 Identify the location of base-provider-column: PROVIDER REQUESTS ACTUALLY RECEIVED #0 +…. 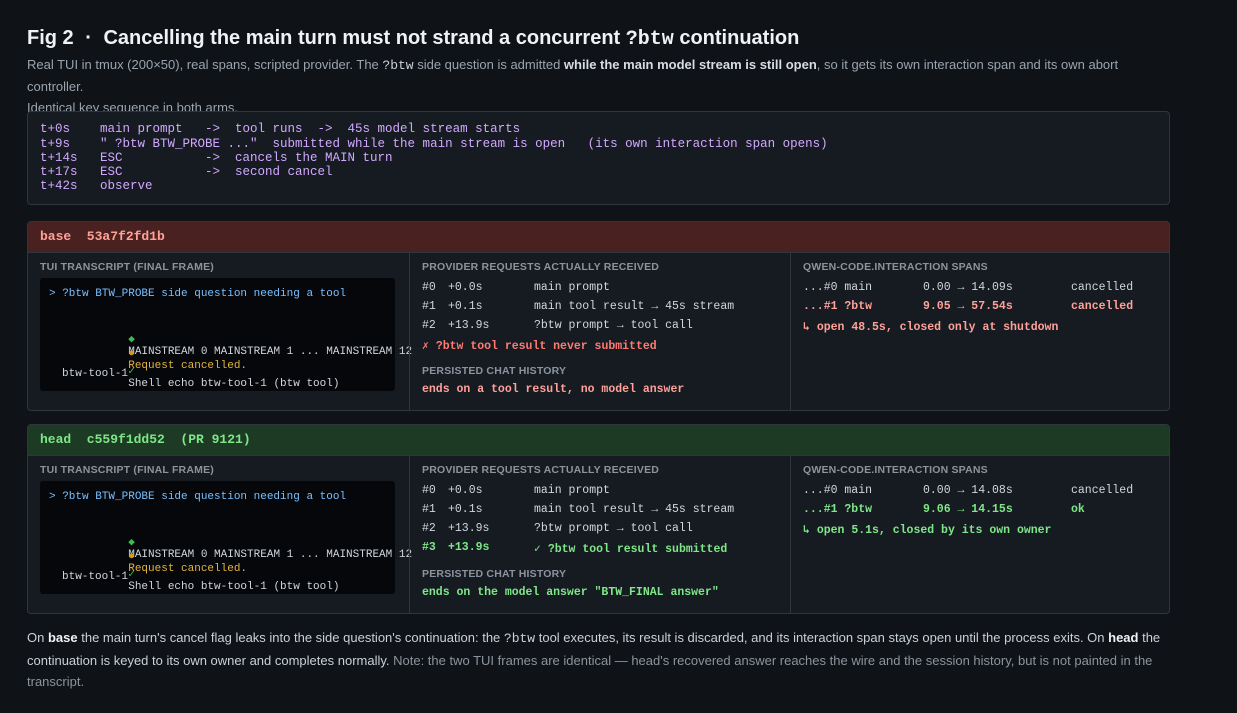
(599, 331).